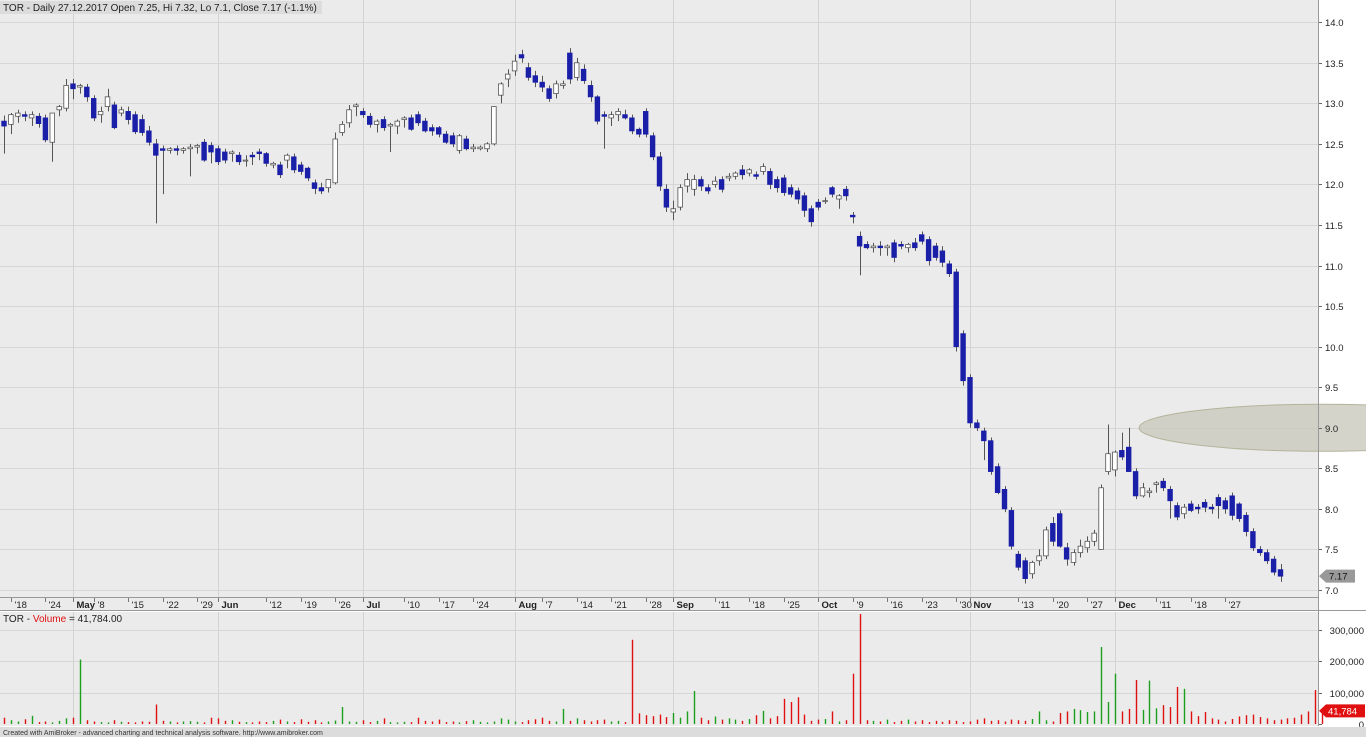  Describe the element at coordinates (1334, 104) in the screenshot. I see `price-tick-label: 13.0` at that location.